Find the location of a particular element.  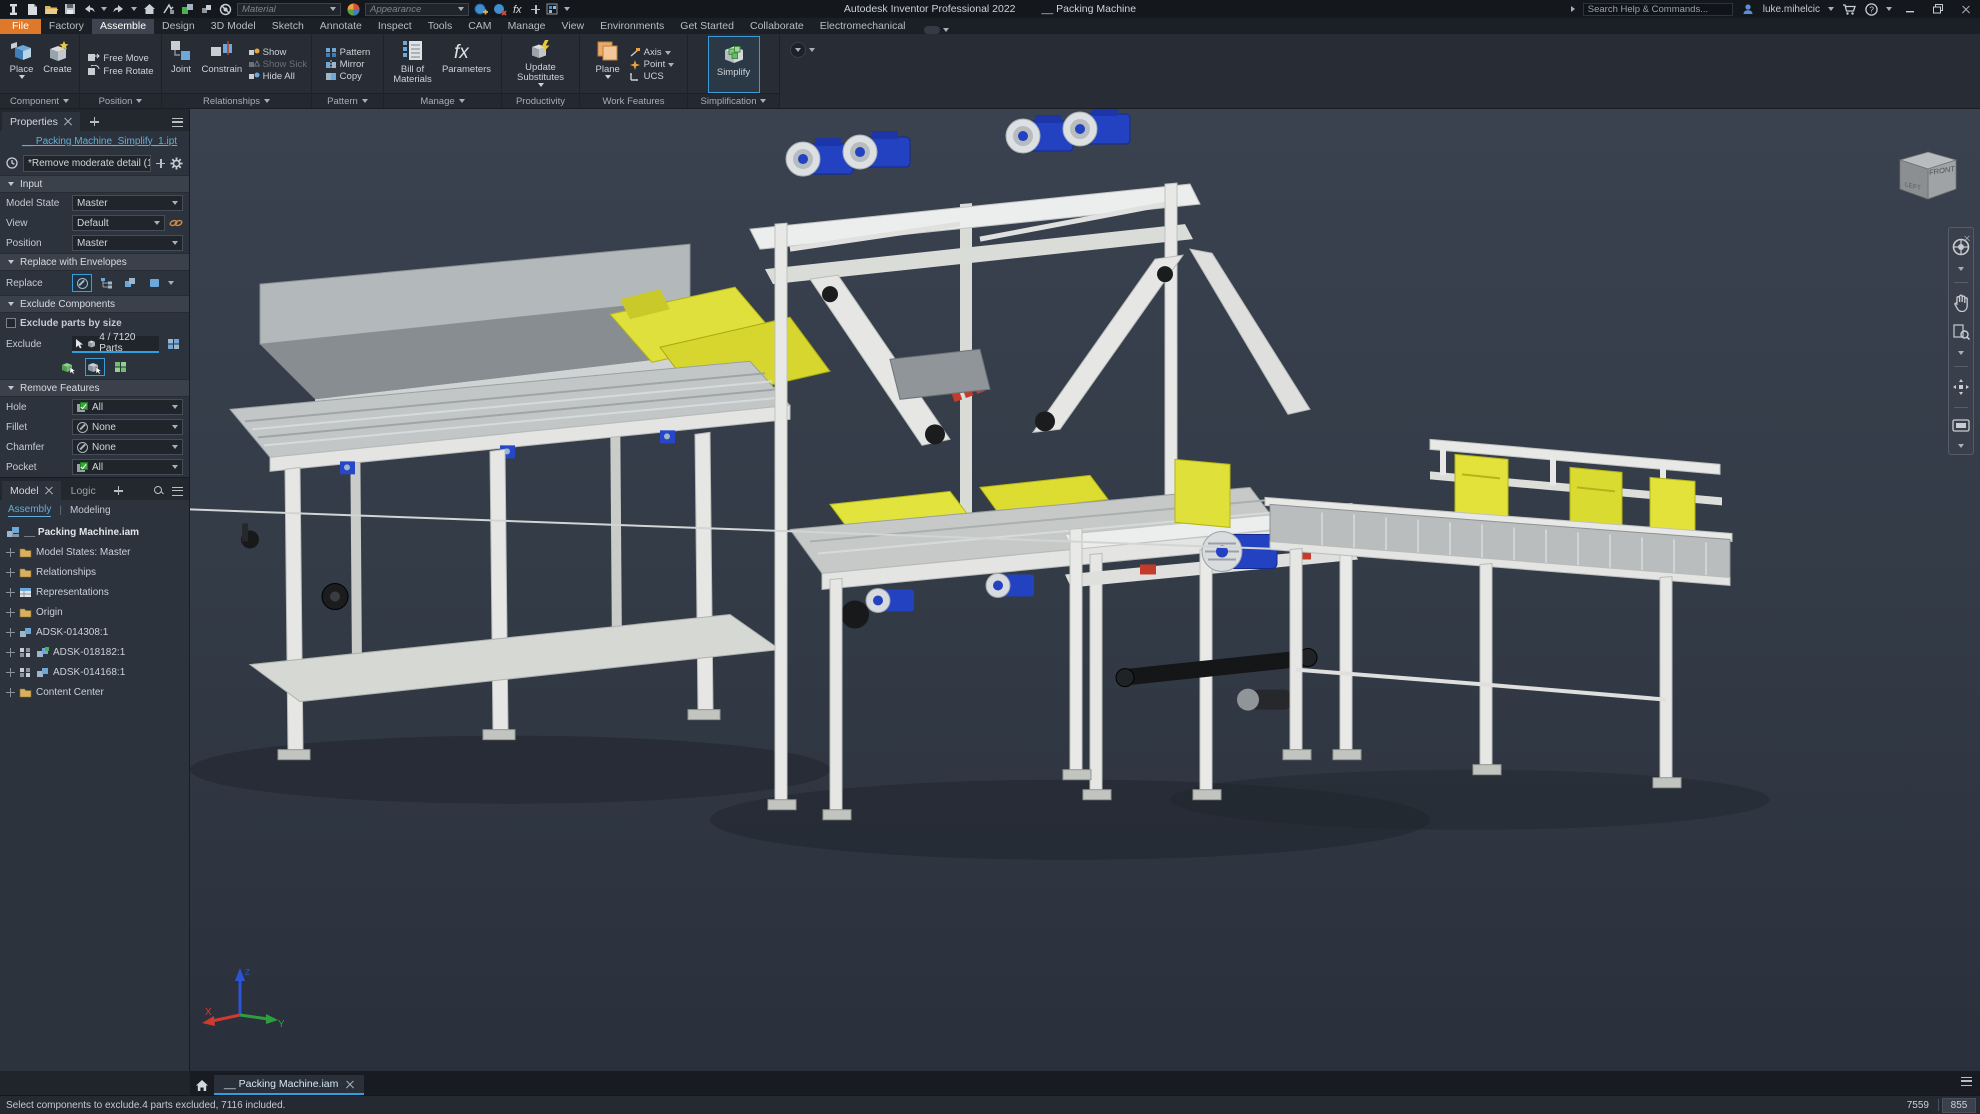

ribbon-collapse-button is located at coordinates (798, 50).